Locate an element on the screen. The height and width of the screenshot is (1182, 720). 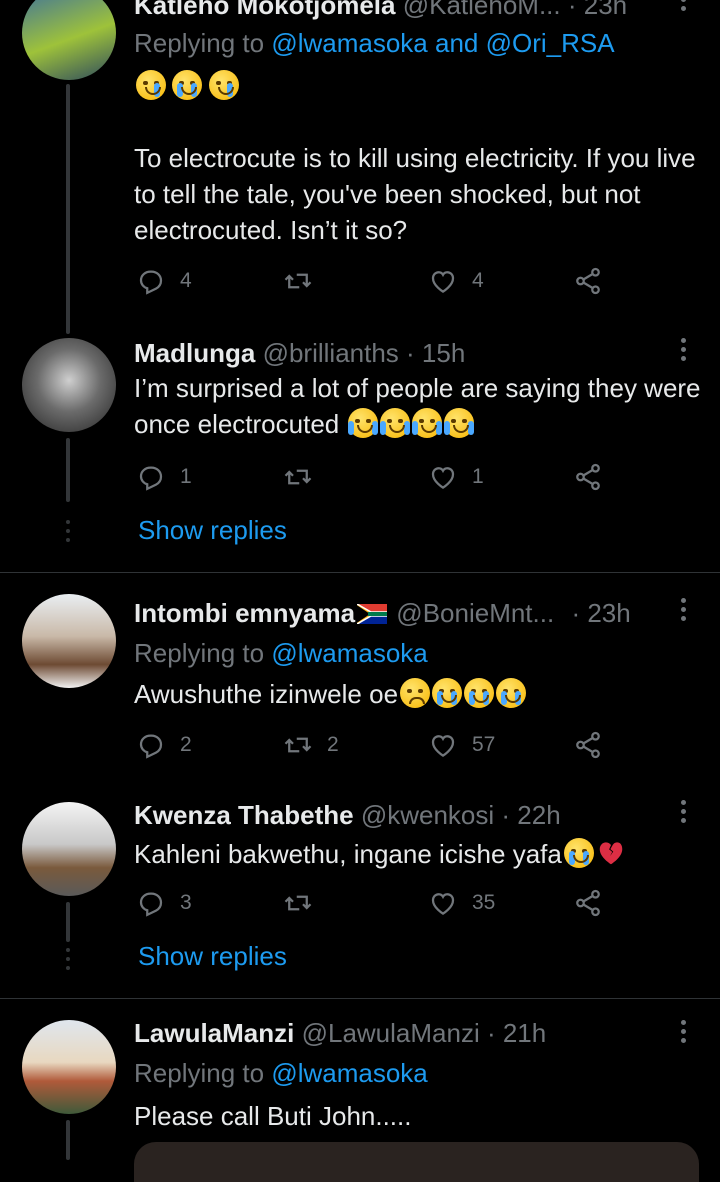
media-preview is located at coordinates (416, 1162).